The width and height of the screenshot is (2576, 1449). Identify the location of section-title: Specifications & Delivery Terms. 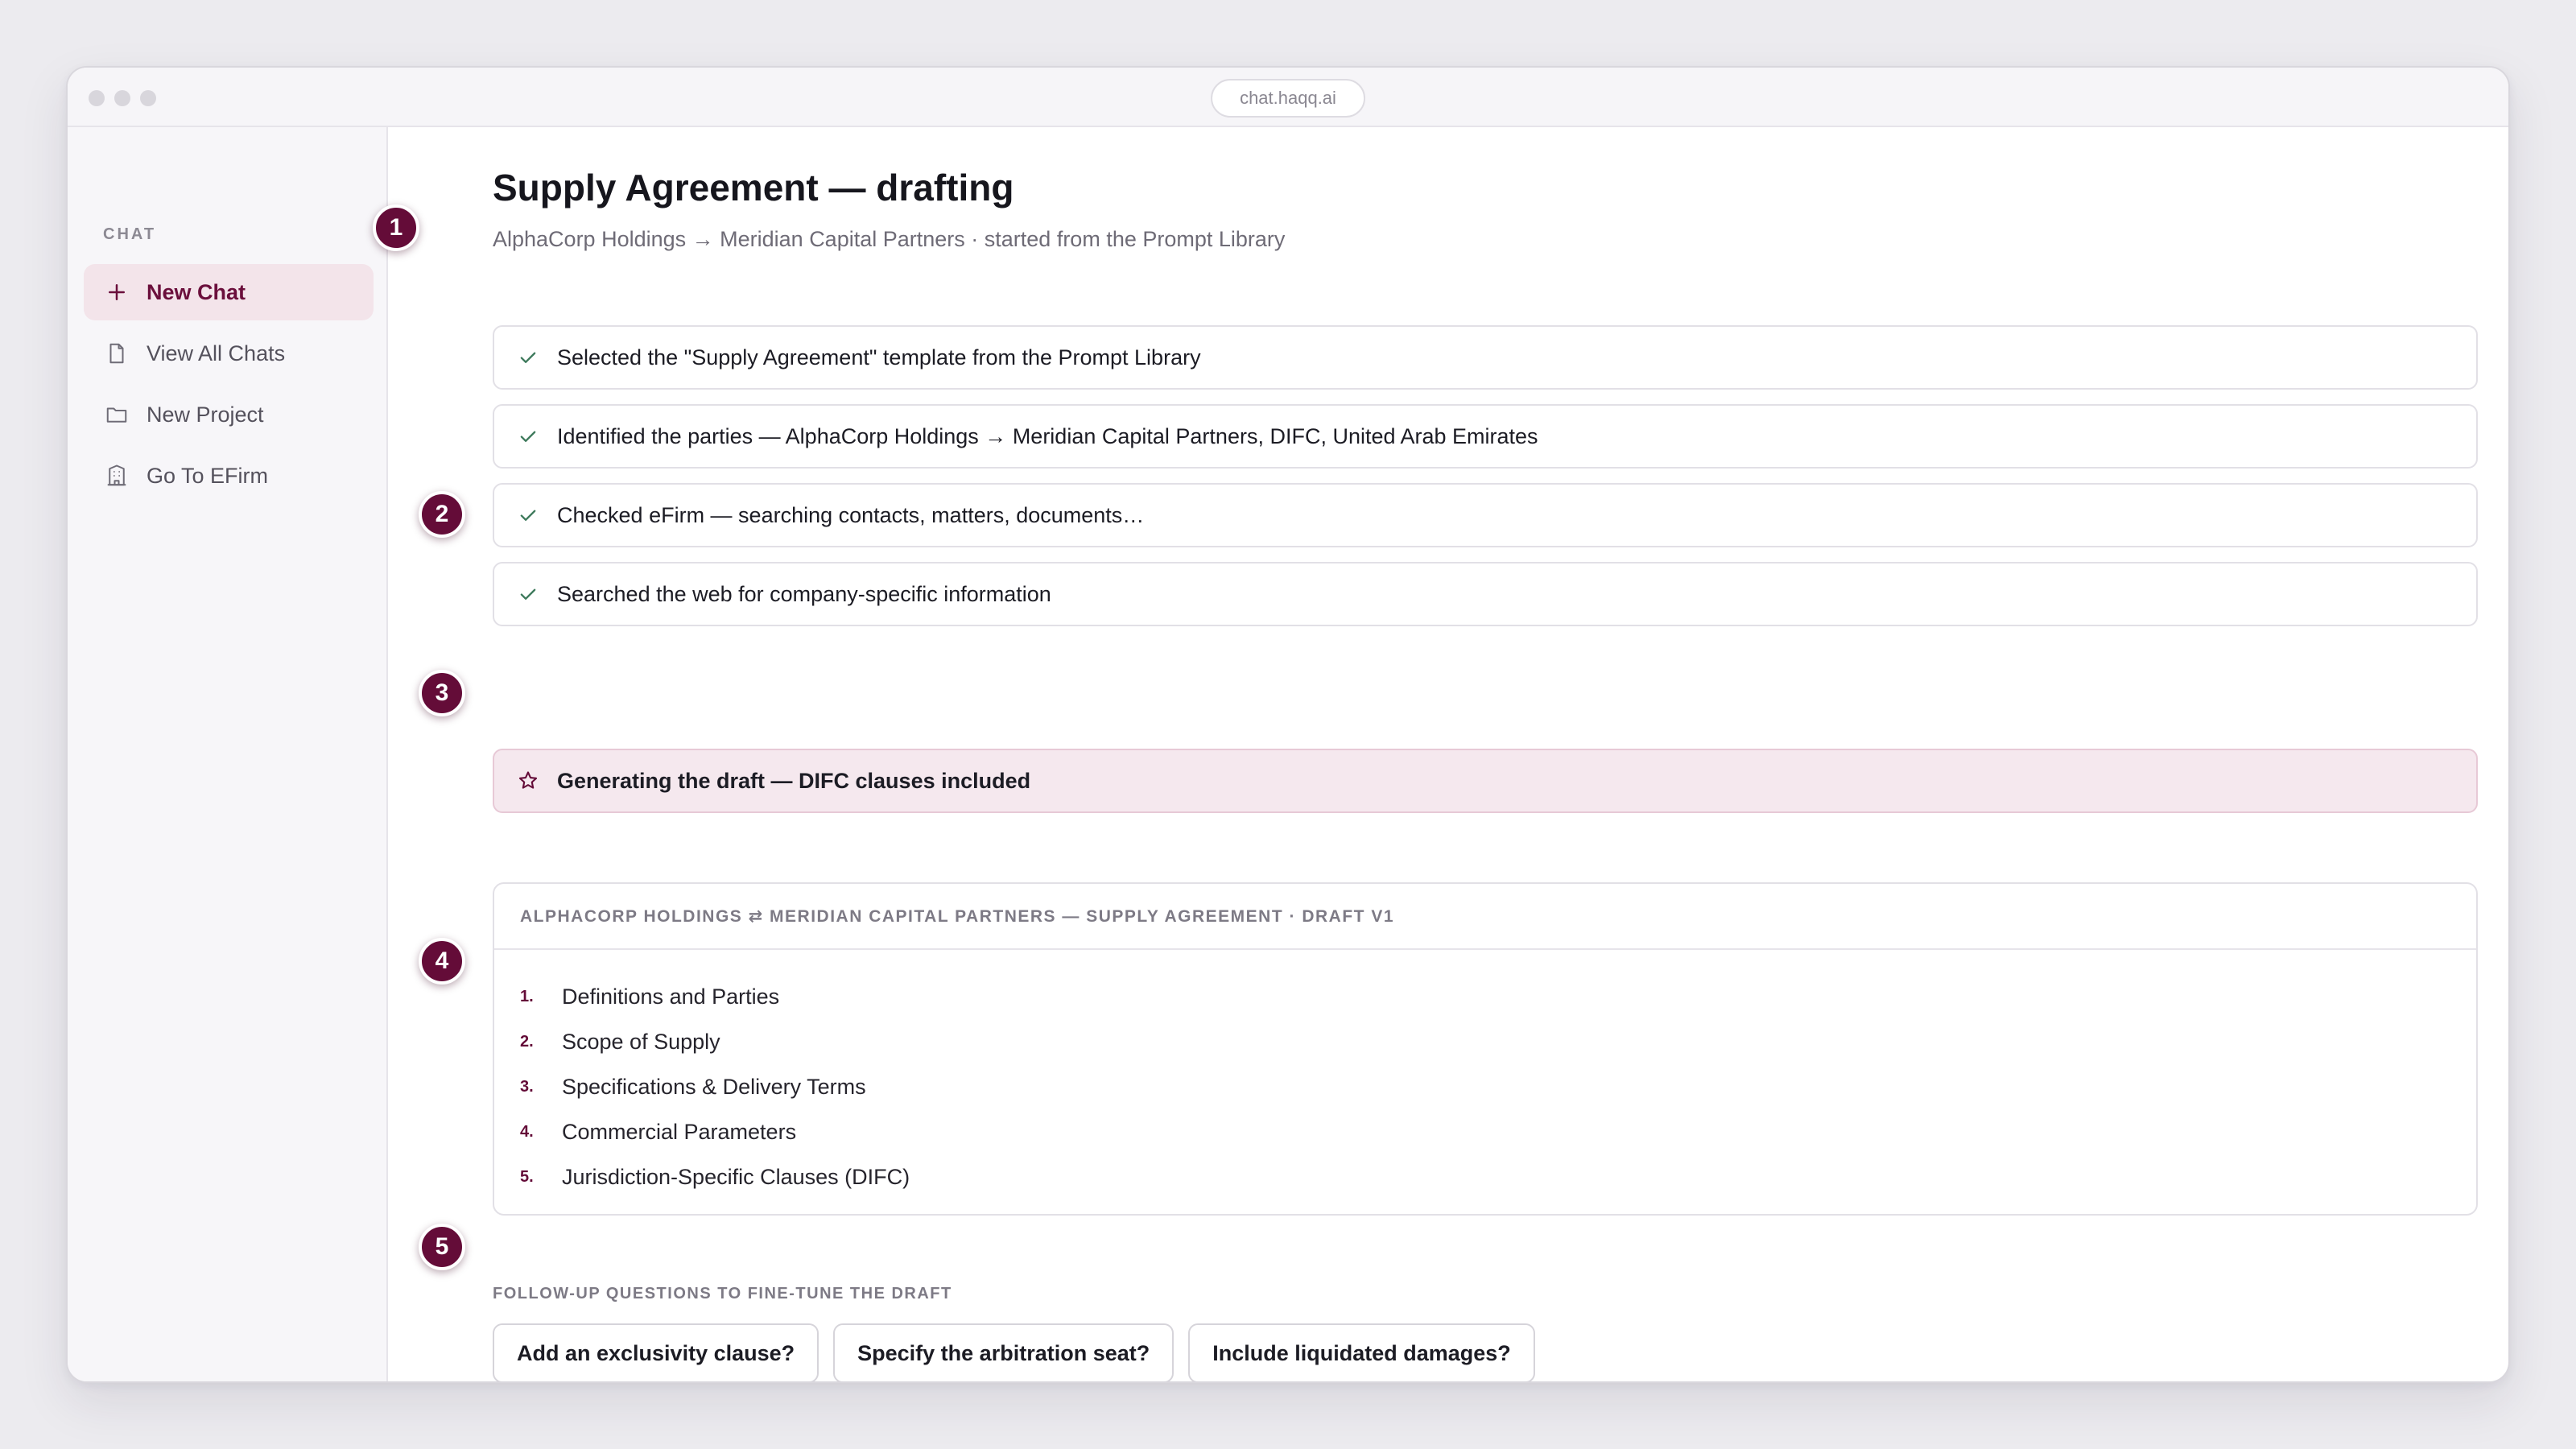
(714, 1086).